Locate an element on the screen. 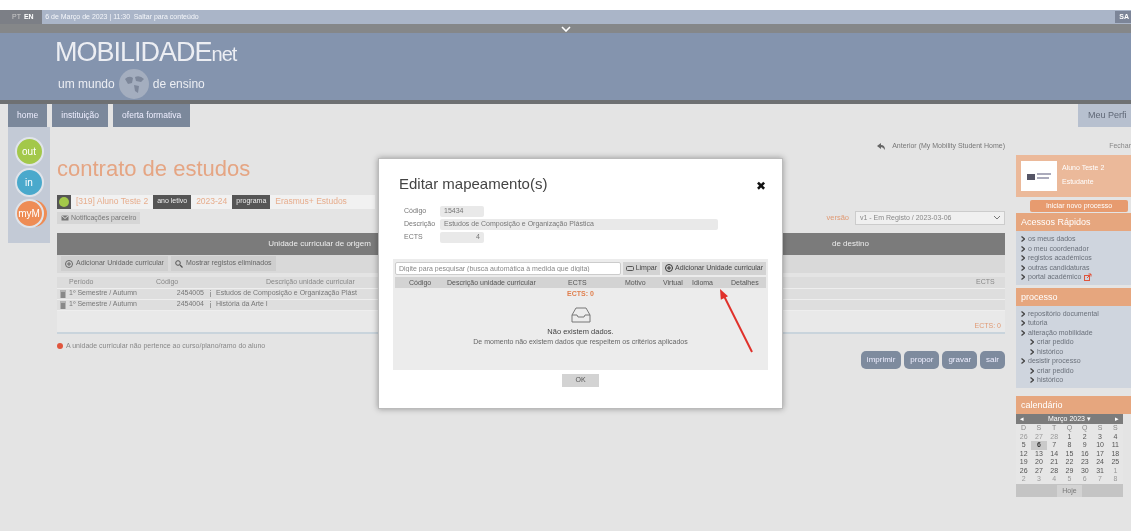 Image resolution: width=1131 pixels, height=531 pixels. nav-tab: instituição is located at coordinates (80, 115).